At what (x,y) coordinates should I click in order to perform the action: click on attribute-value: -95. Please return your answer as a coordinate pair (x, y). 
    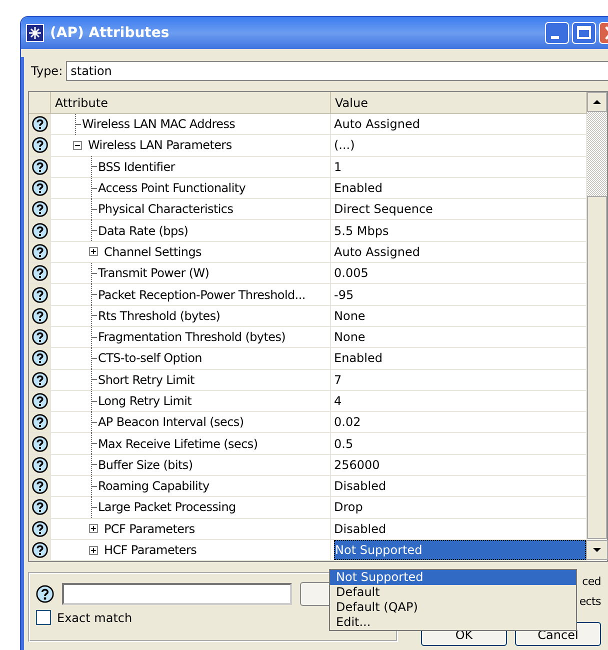
    Looking at the image, I should click on (344, 295).